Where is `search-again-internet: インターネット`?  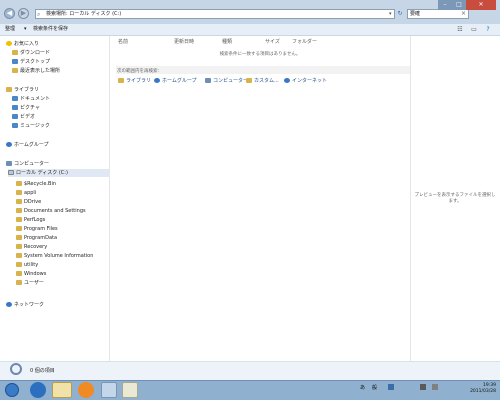 search-again-internet: インターネット is located at coordinates (305, 80).